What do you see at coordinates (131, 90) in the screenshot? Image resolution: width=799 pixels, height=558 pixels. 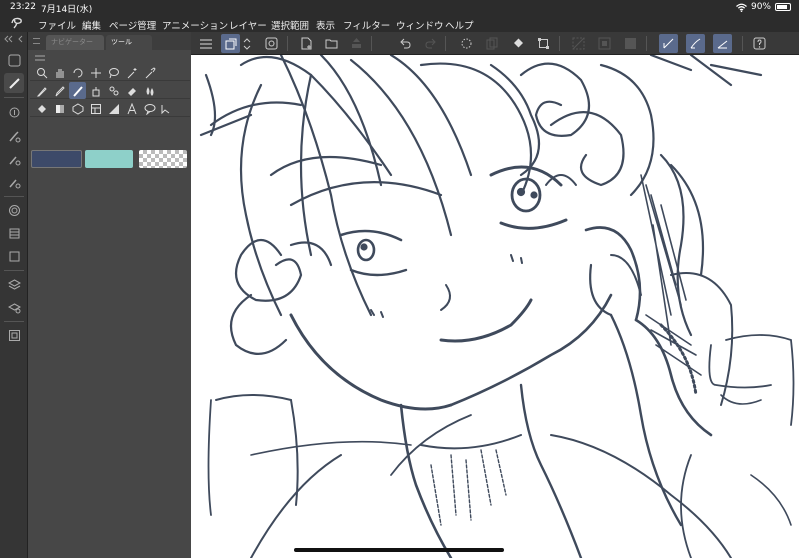 I see `eraser-icon` at bounding box center [131, 90].